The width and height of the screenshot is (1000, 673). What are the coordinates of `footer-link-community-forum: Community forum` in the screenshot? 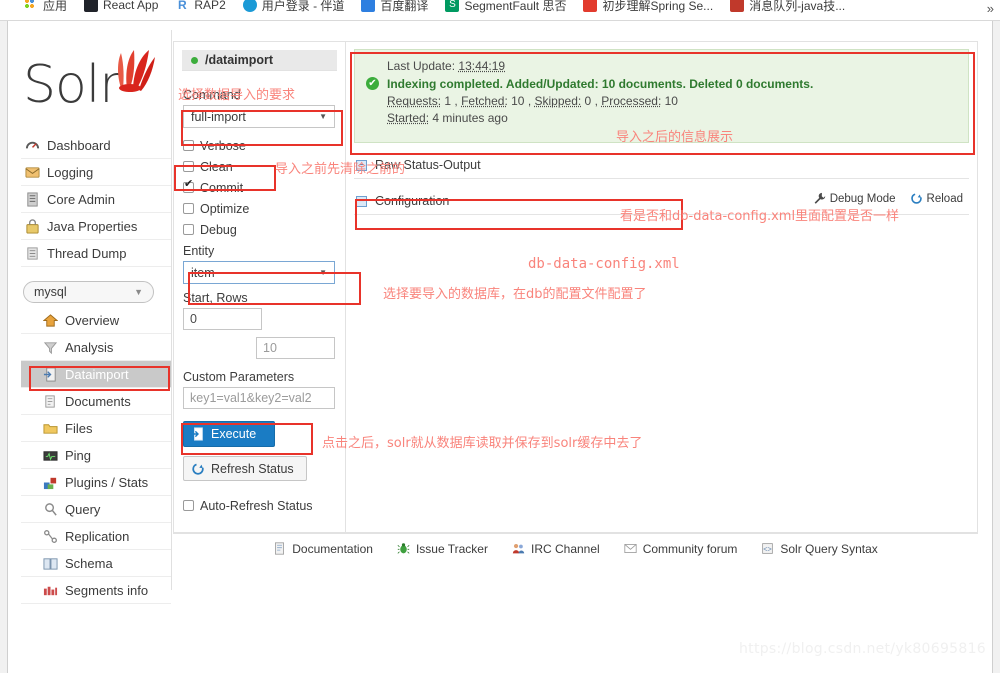 It's located at (680, 549).